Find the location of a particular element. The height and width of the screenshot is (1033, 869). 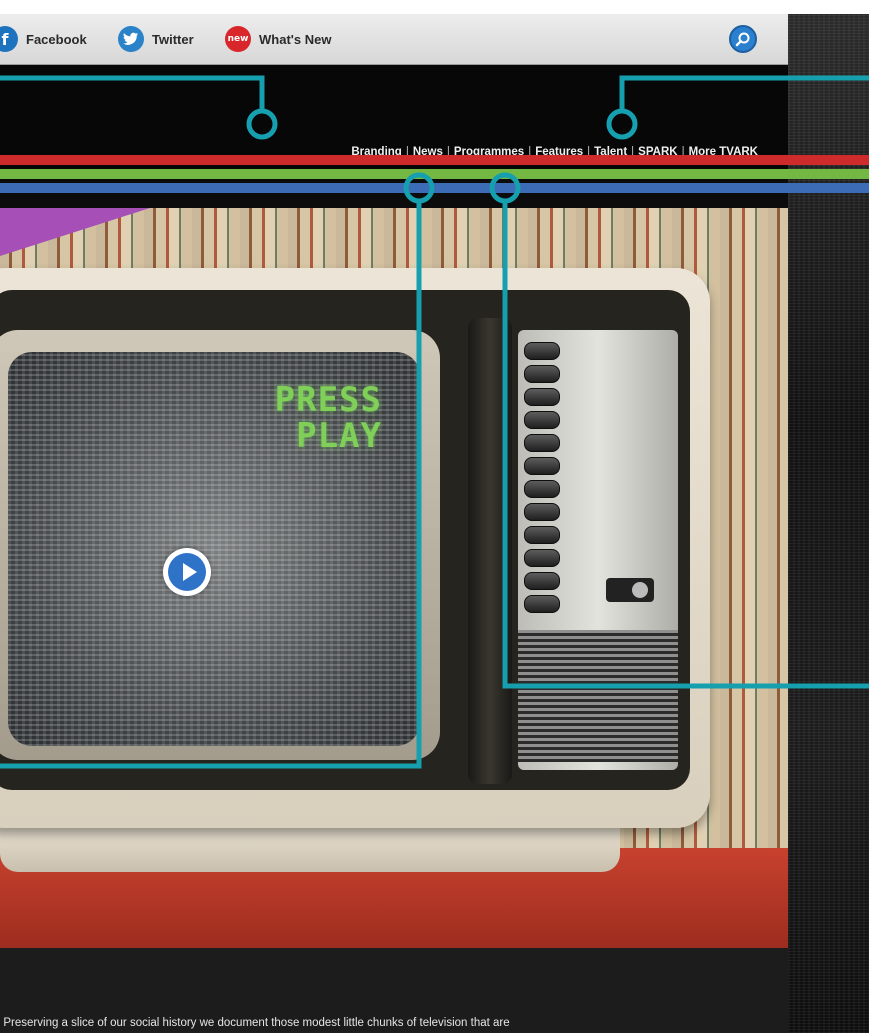

whats-new-label: What's New is located at coordinates (295, 39).